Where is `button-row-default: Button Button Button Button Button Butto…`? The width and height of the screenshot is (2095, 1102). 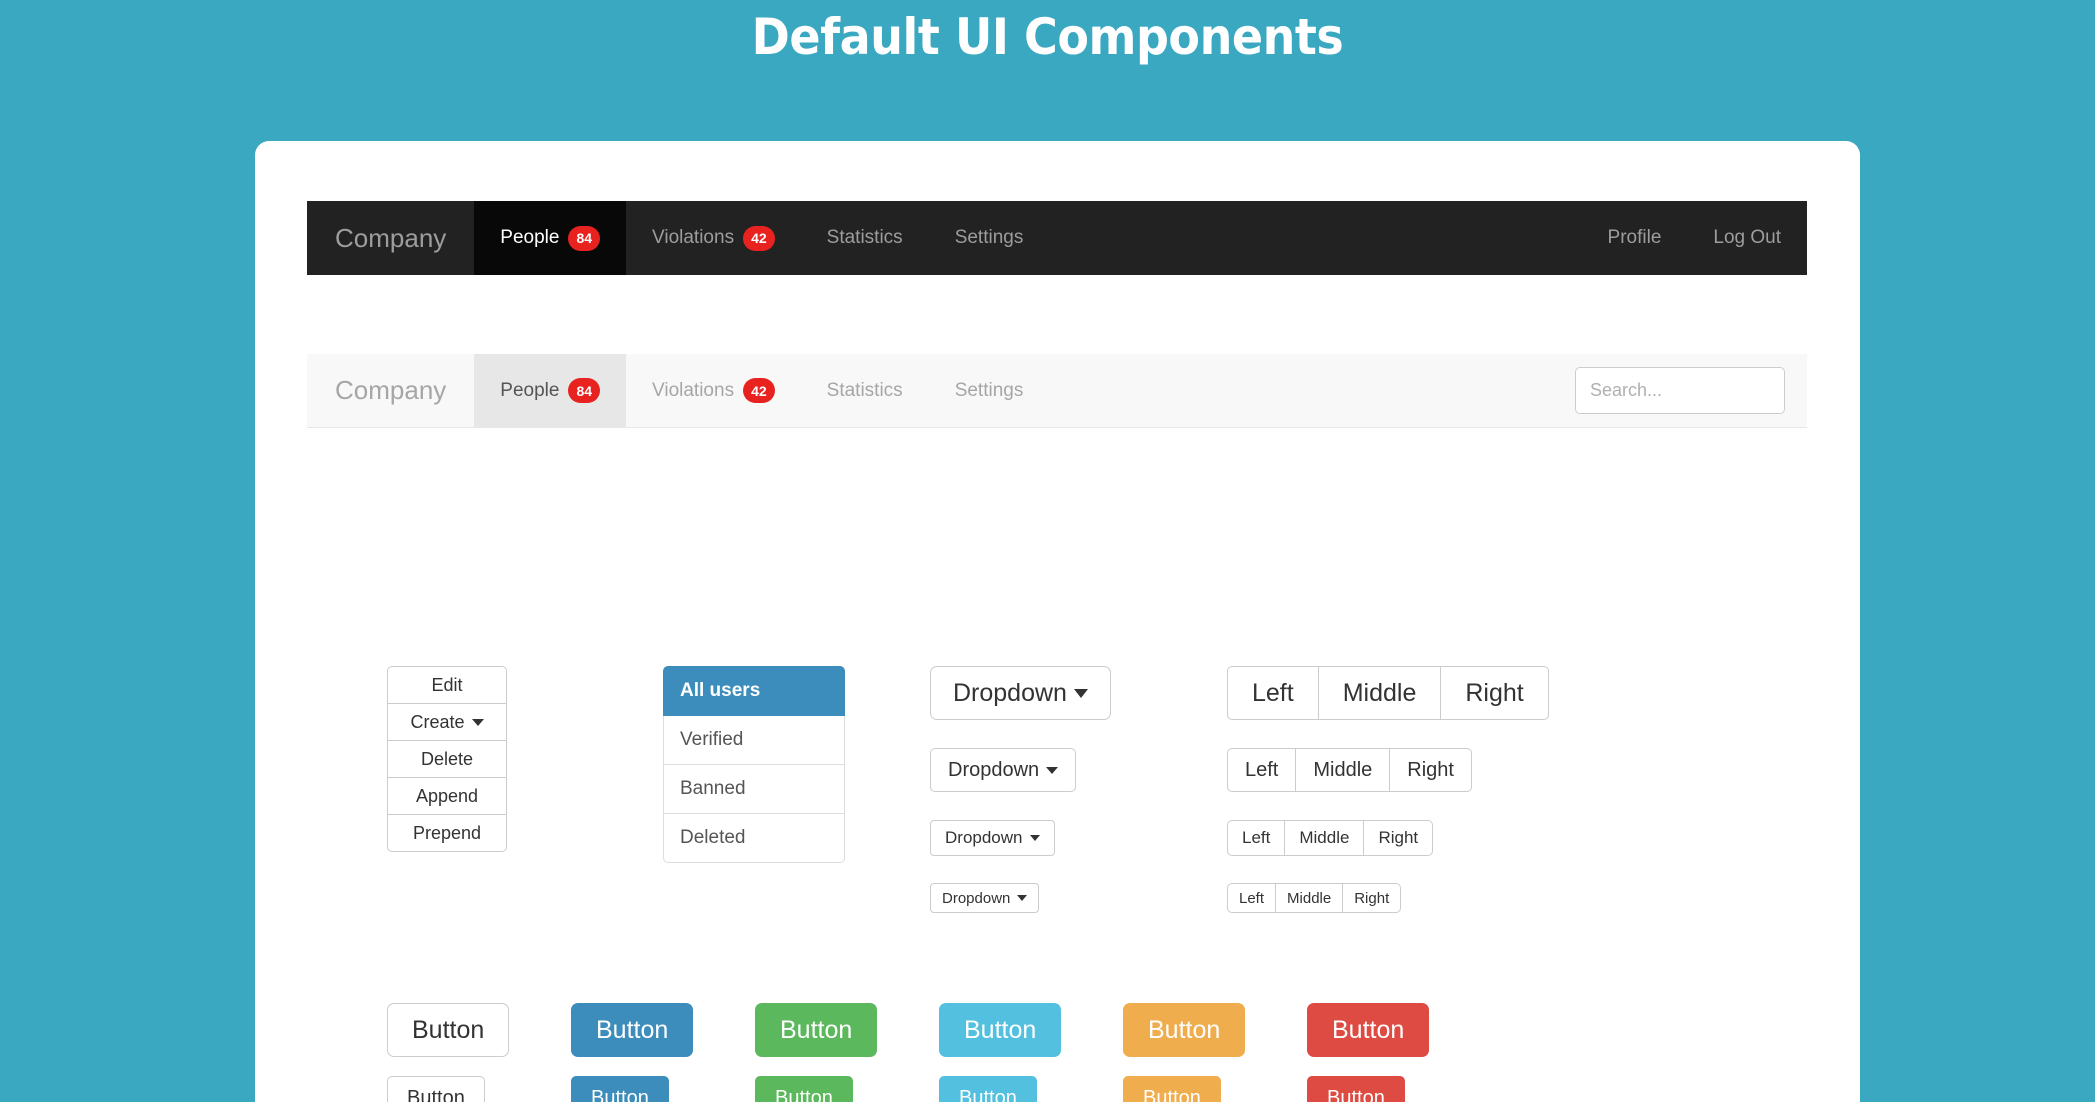 button-row-default: Button Button Button Button Button Butto… is located at coordinates (939, 1089).